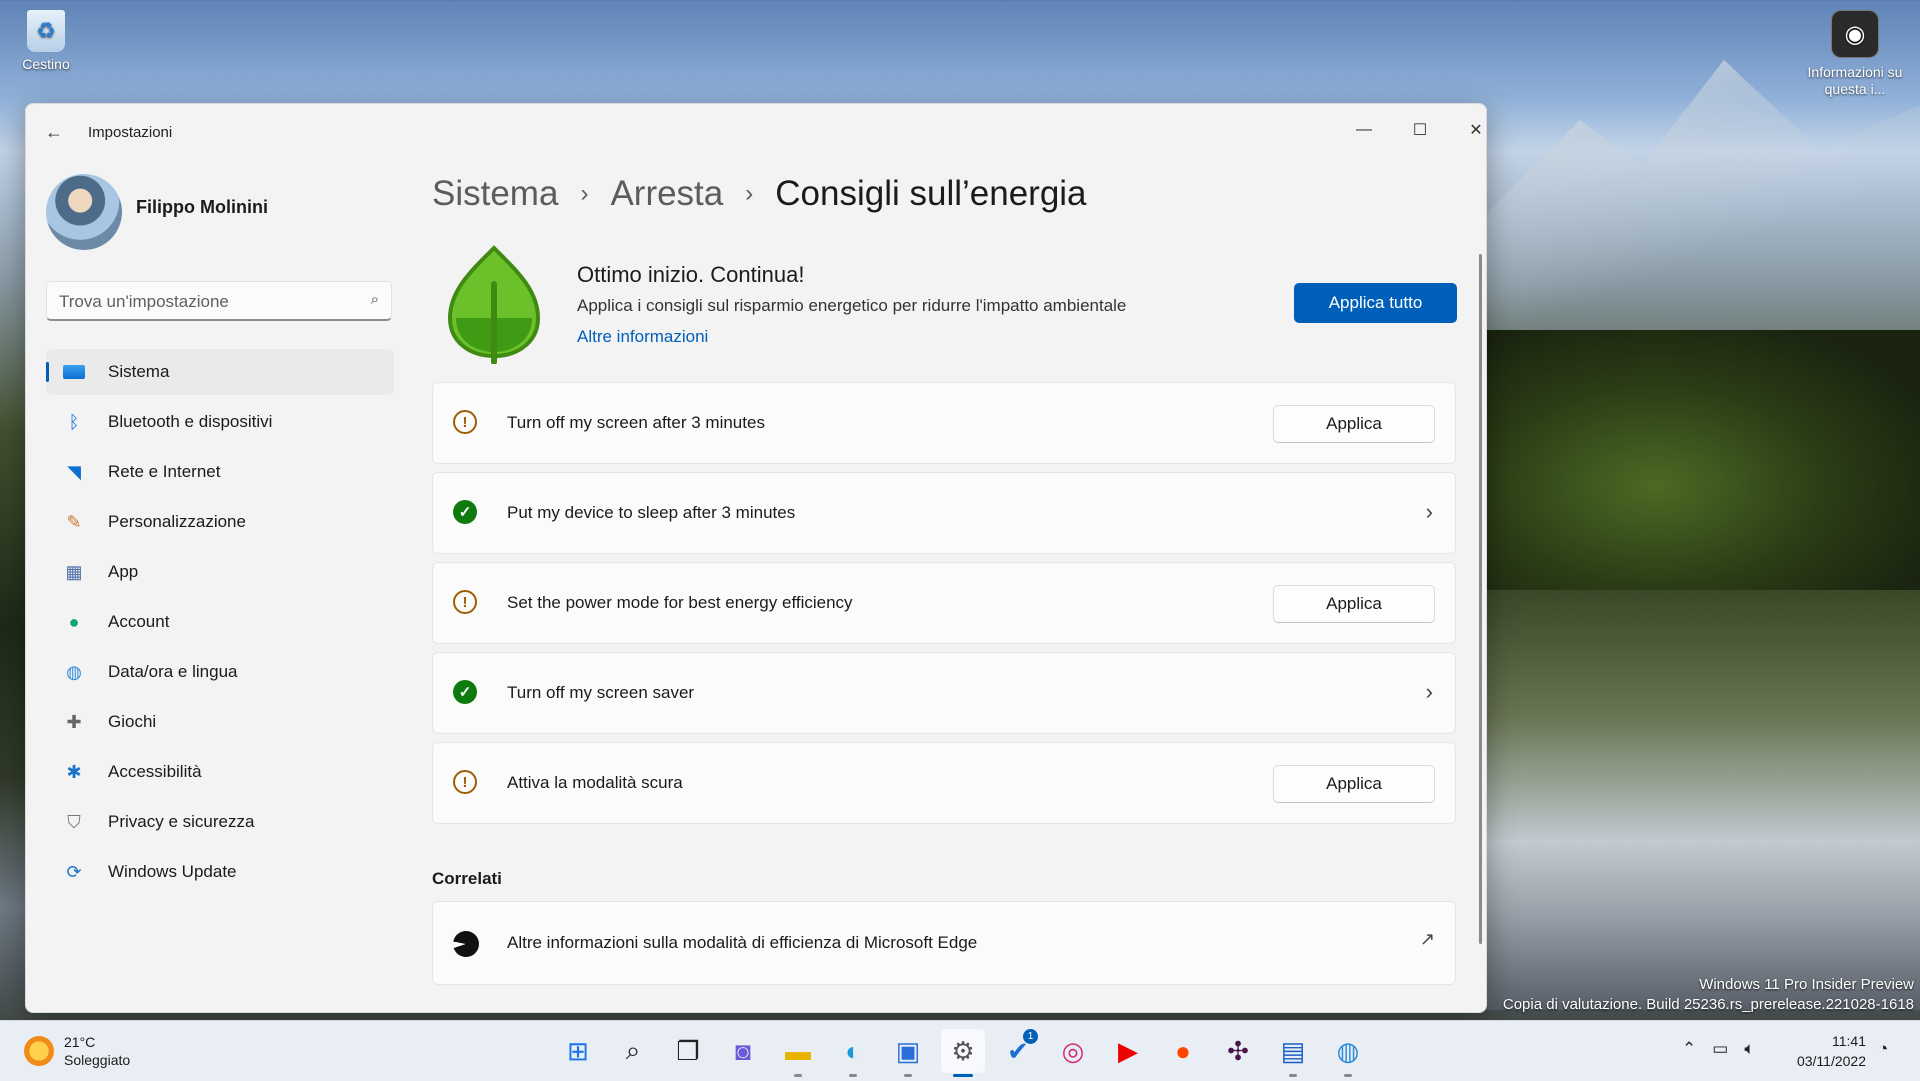  I want to click on recommendation-label: Turn off my screen saver, so click(601, 692).